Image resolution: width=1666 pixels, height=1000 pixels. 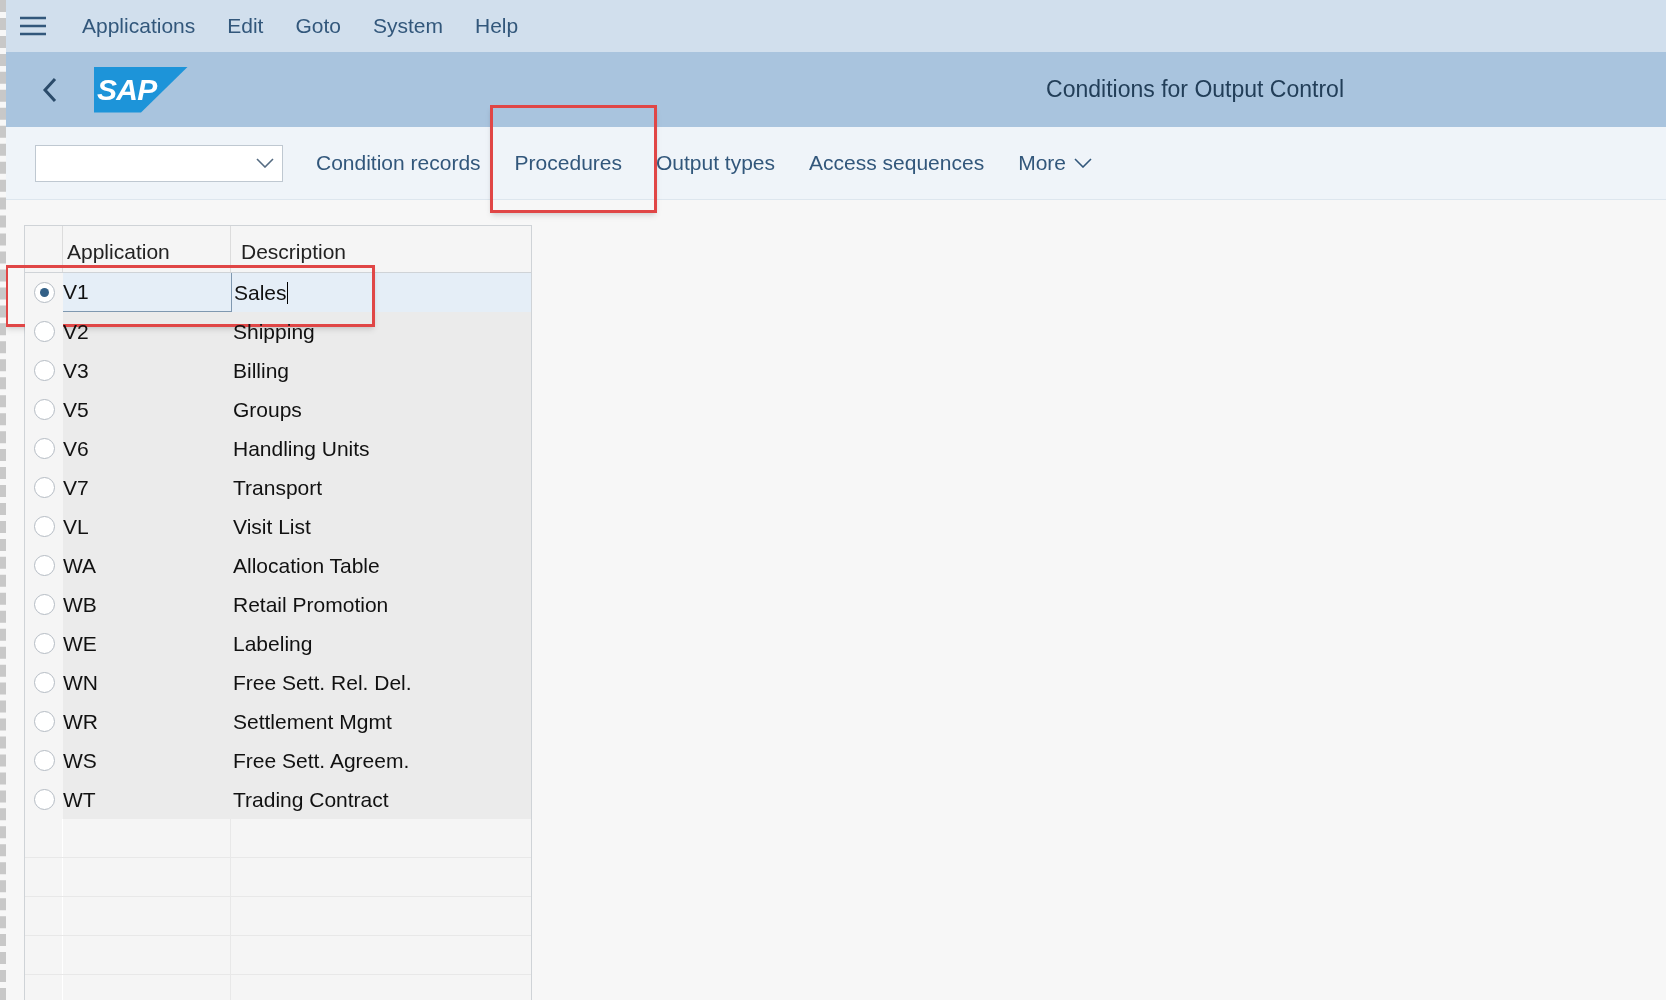 I want to click on table-cell-text: V3, so click(x=76, y=370).